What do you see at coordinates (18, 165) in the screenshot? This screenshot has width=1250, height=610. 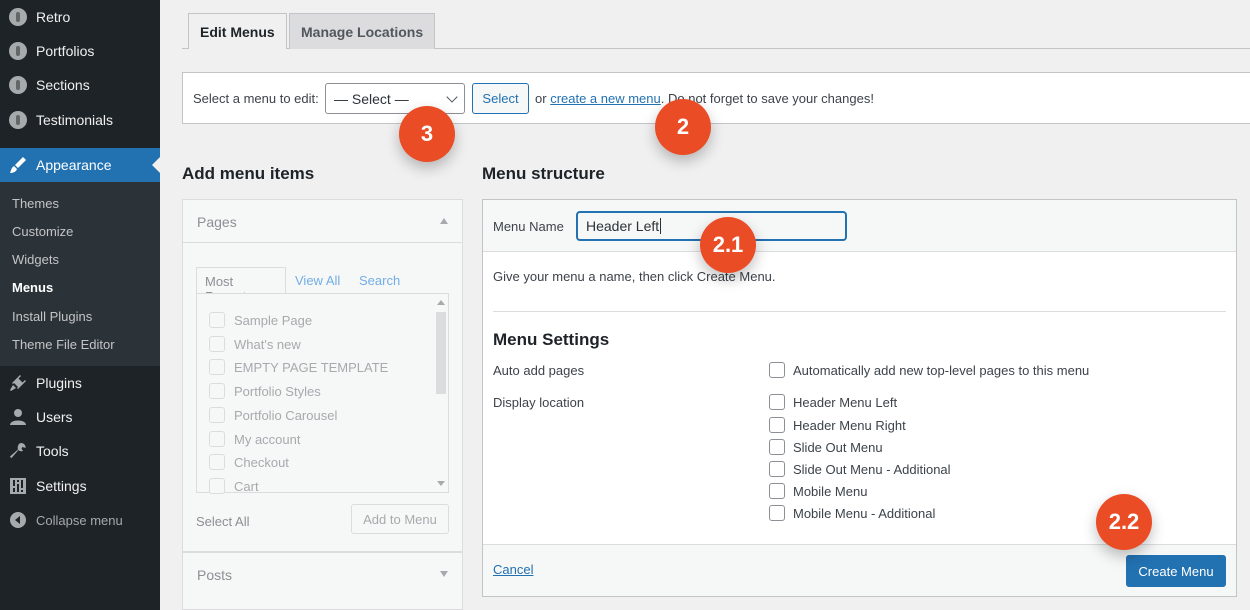 I see `paintbrush-icon` at bounding box center [18, 165].